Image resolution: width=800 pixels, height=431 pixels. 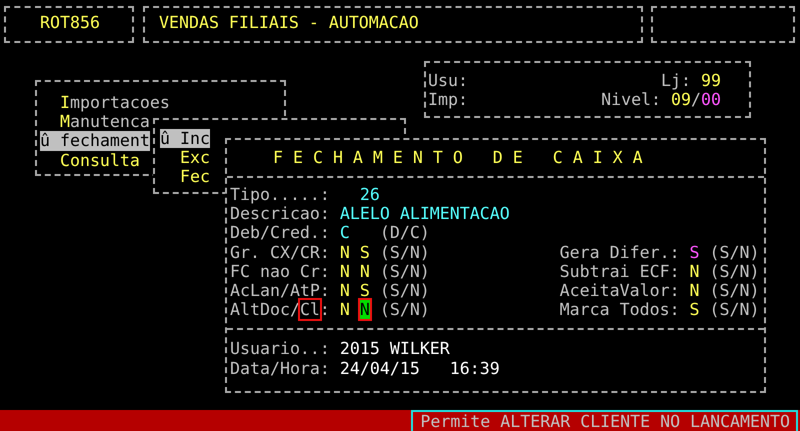 What do you see at coordinates (620, 290) in the screenshot?
I see `option-label: AceitaValor:` at bounding box center [620, 290].